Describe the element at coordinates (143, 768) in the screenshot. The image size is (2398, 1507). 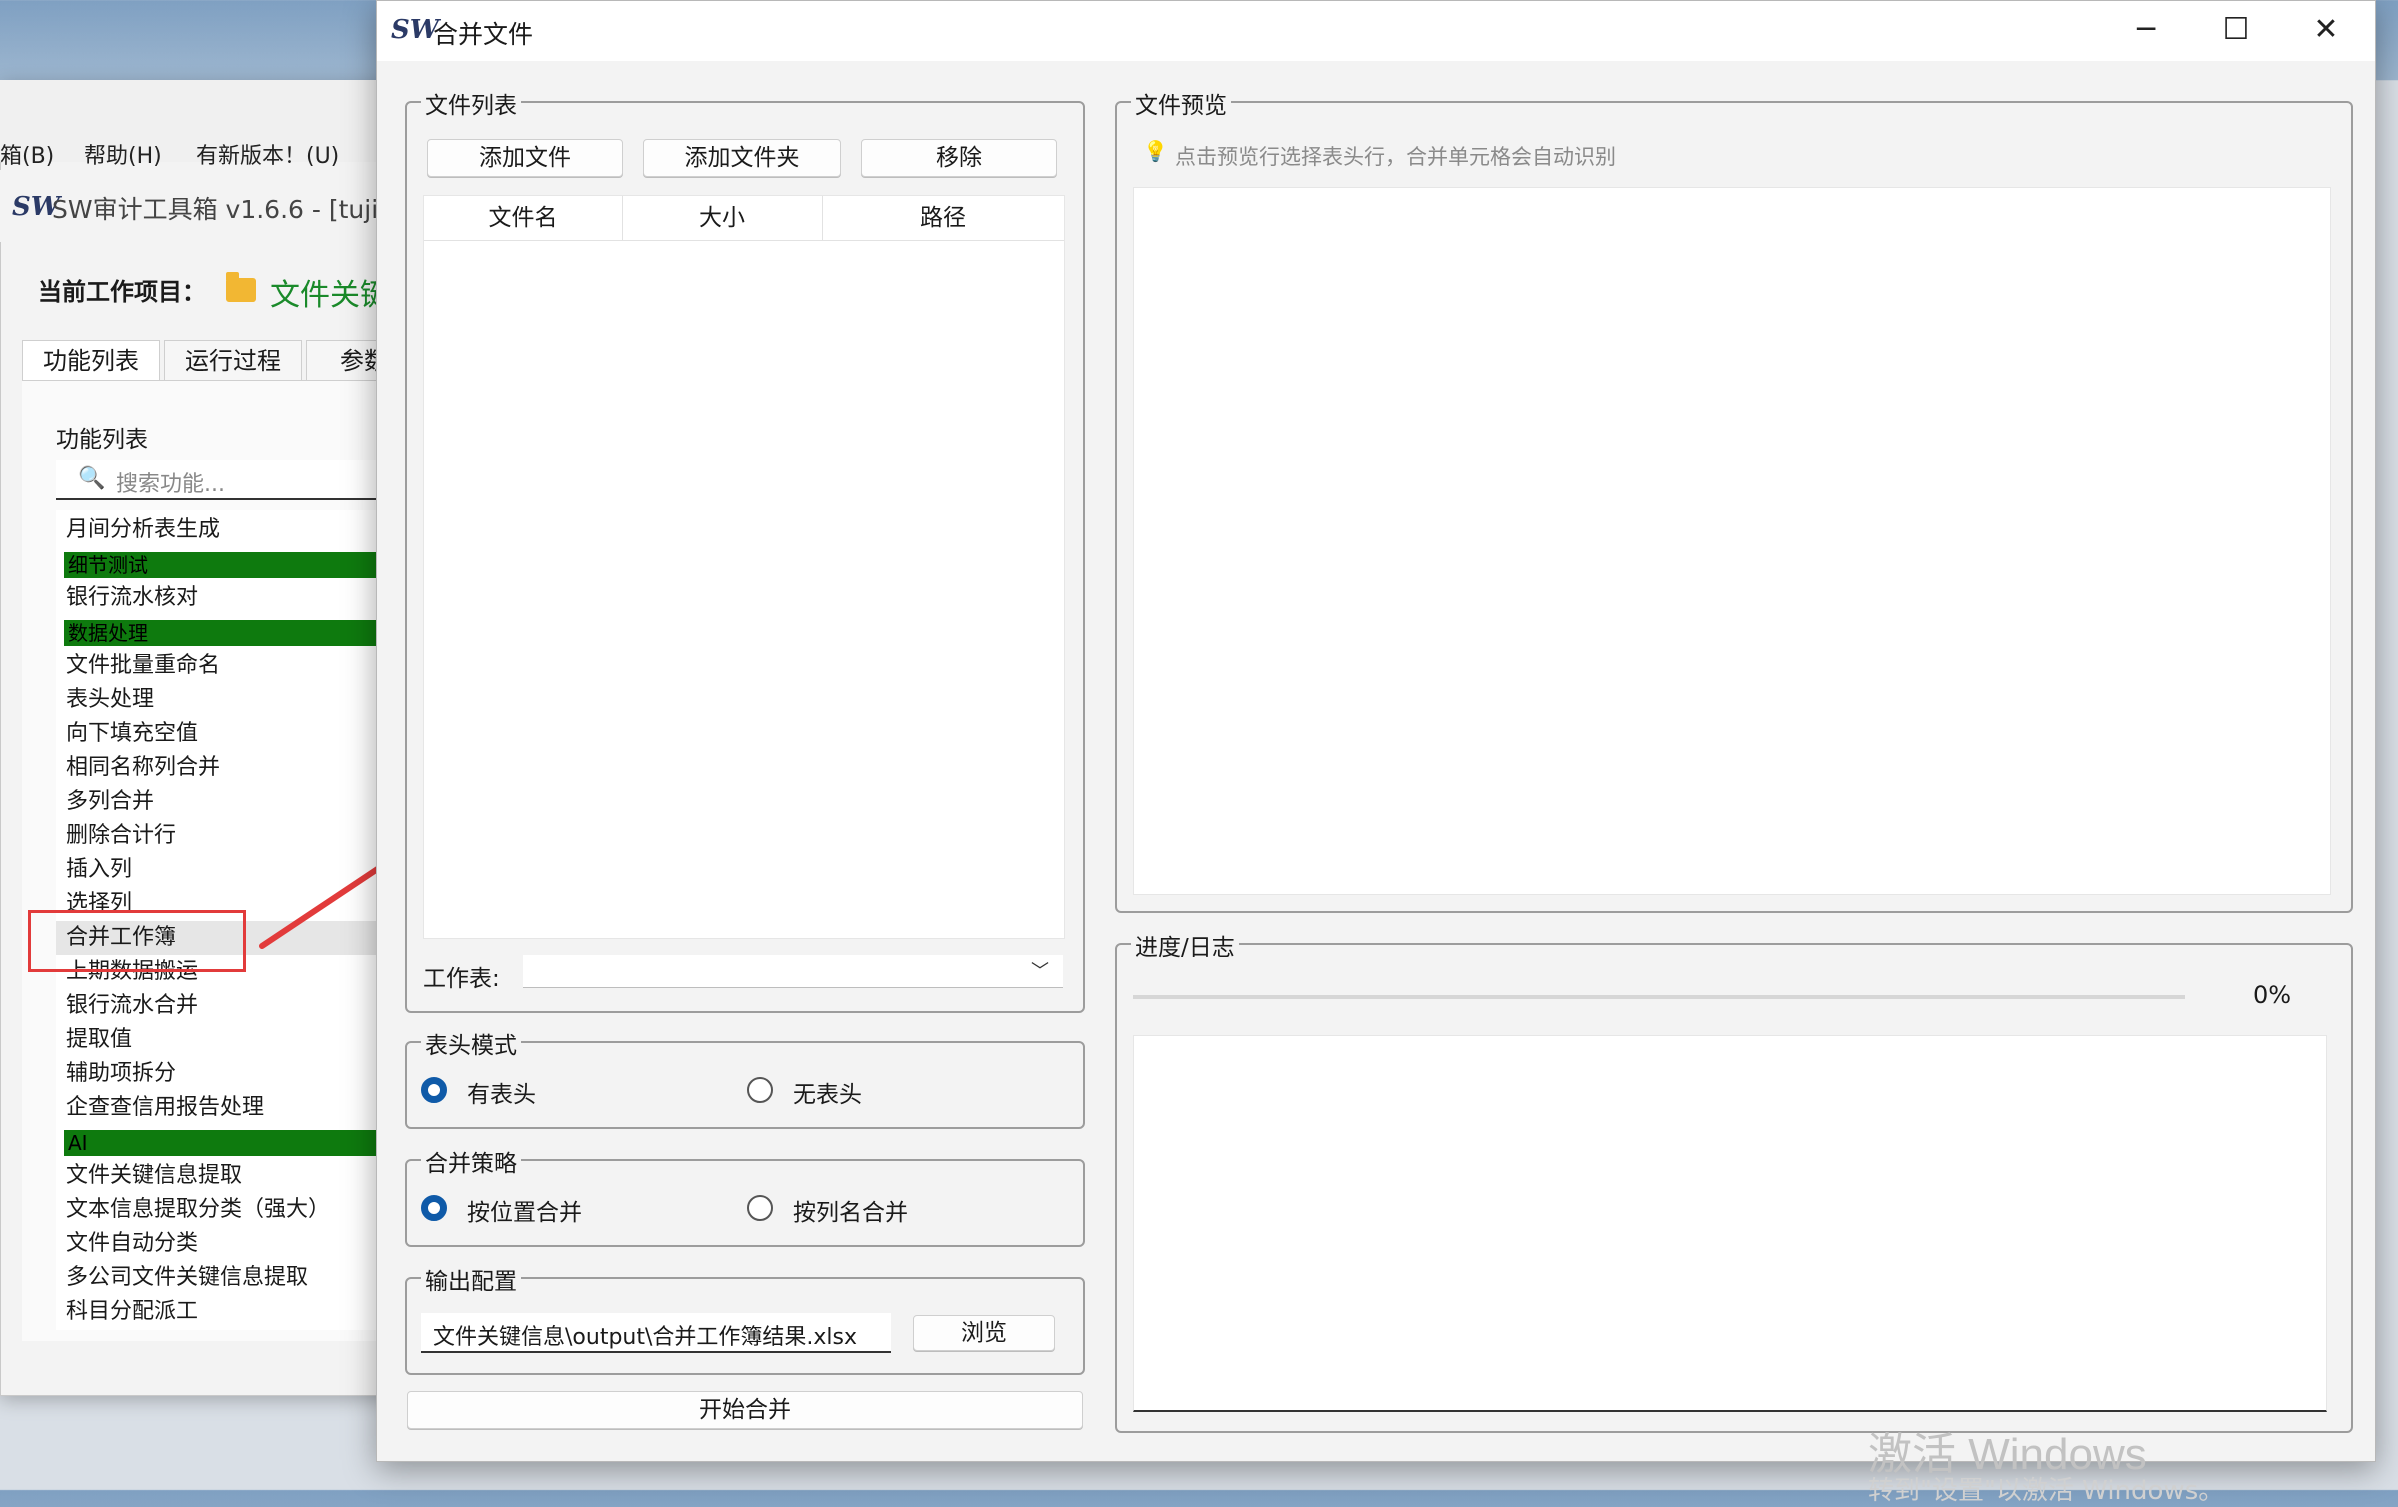
I see `function-item: 相同名称列合并` at that location.